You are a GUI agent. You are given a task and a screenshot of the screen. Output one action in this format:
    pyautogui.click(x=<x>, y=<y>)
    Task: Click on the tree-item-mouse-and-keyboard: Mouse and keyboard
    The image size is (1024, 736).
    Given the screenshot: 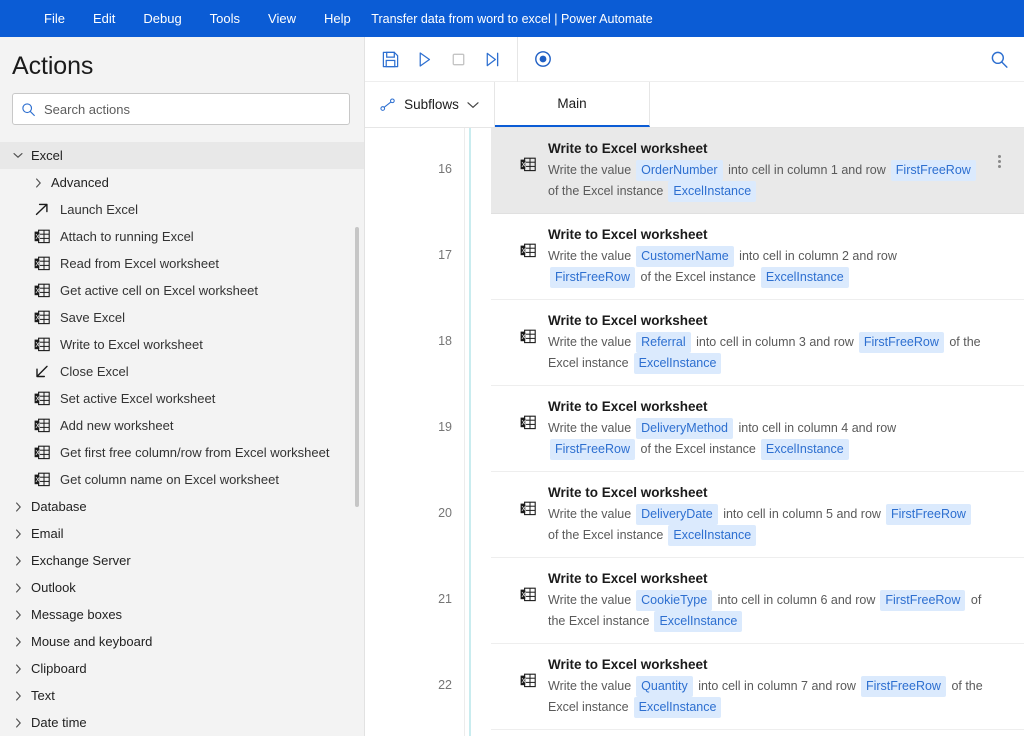 What is the action you would take?
    pyautogui.click(x=182, y=641)
    